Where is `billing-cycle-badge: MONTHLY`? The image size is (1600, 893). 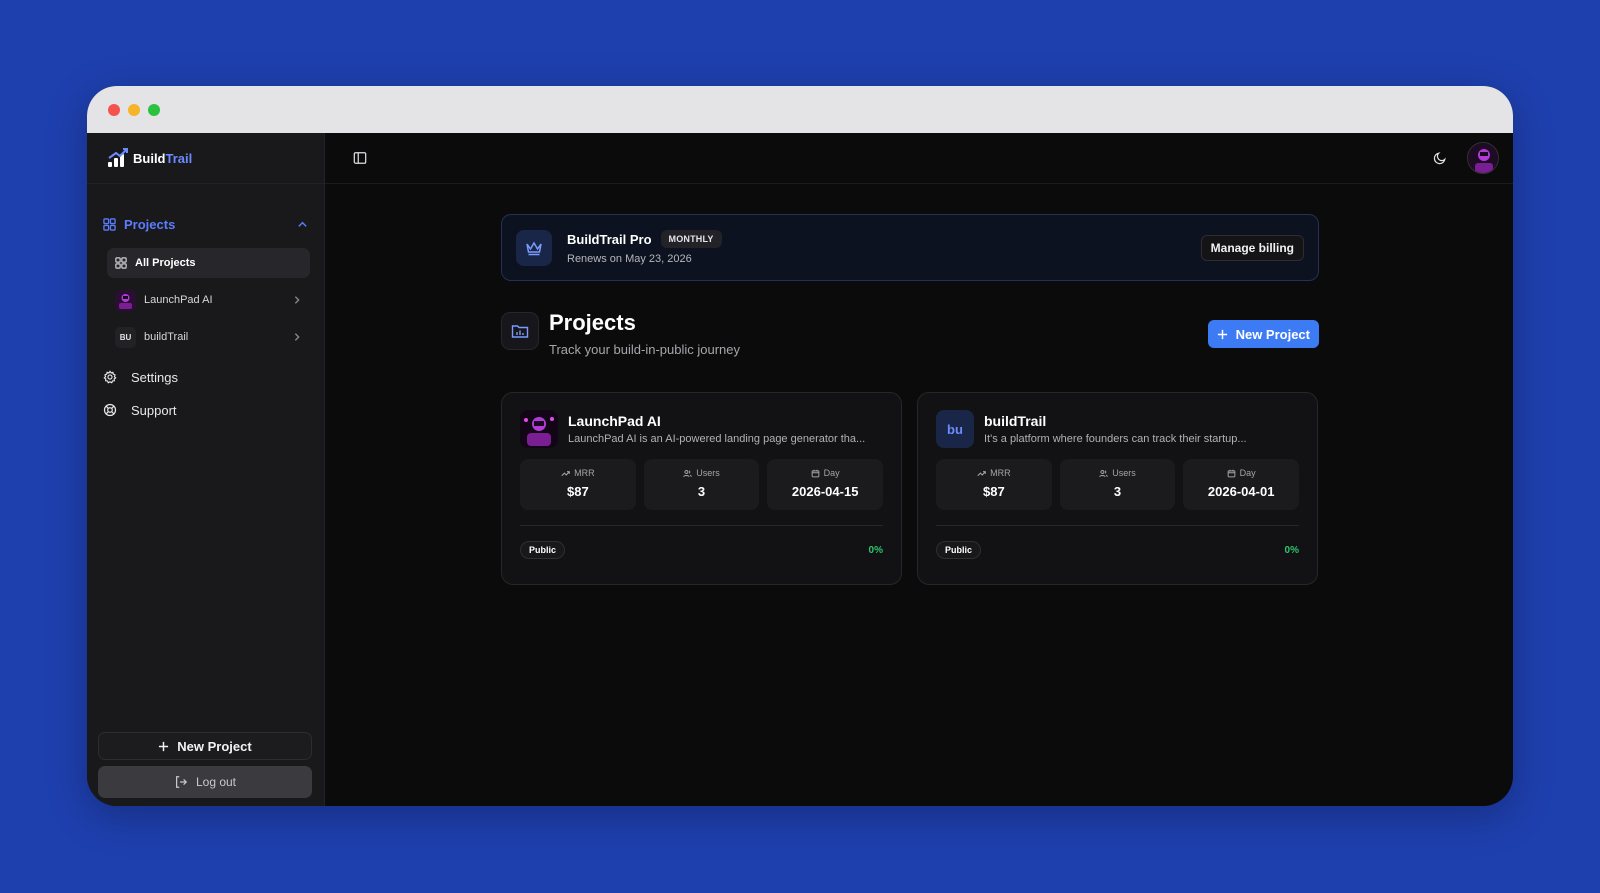
billing-cycle-badge: MONTHLY is located at coordinates (691, 239).